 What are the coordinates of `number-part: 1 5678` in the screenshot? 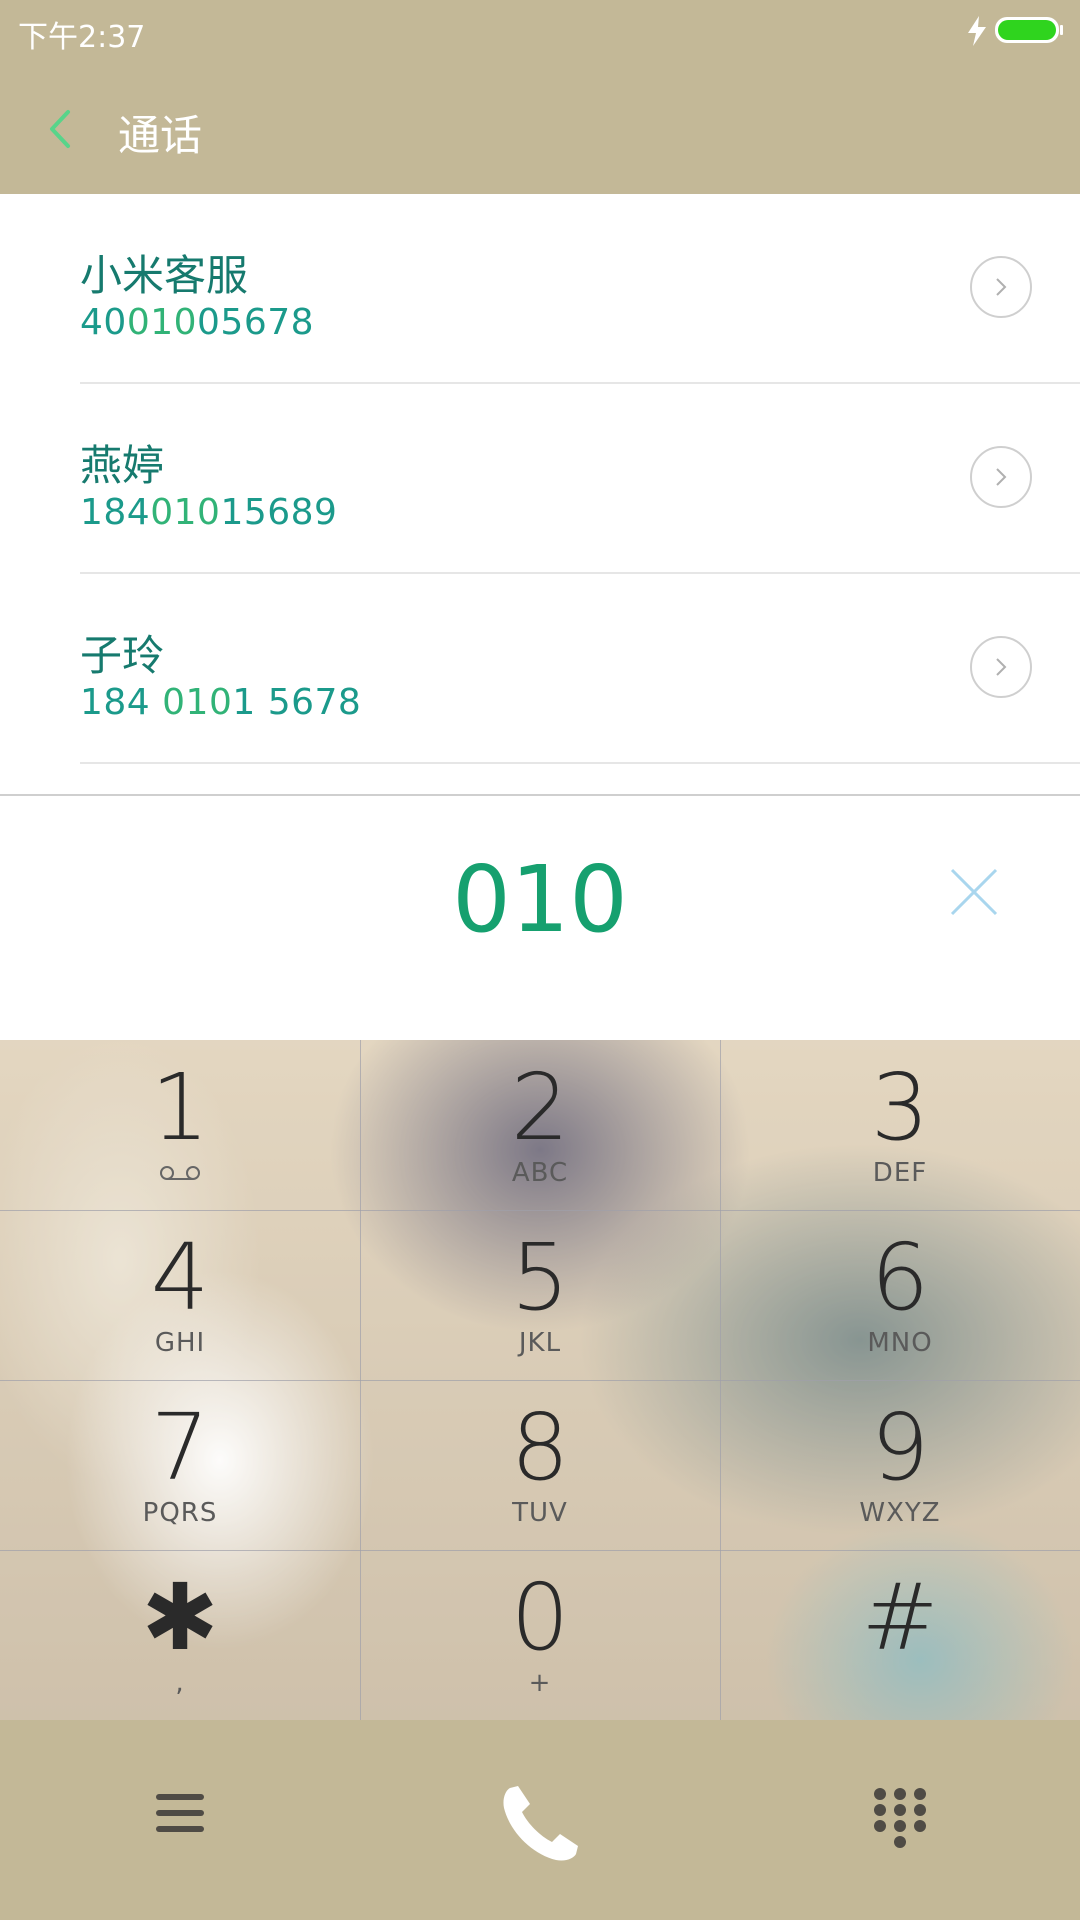 It's located at (297, 702).